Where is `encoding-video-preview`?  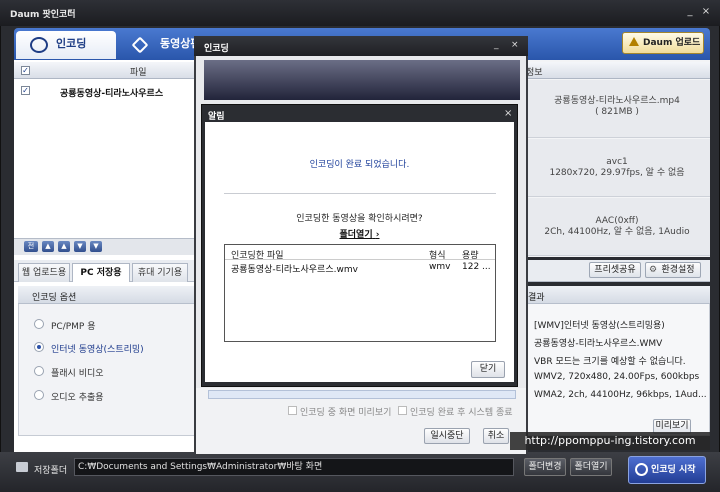 encoding-video-preview is located at coordinates (362, 80).